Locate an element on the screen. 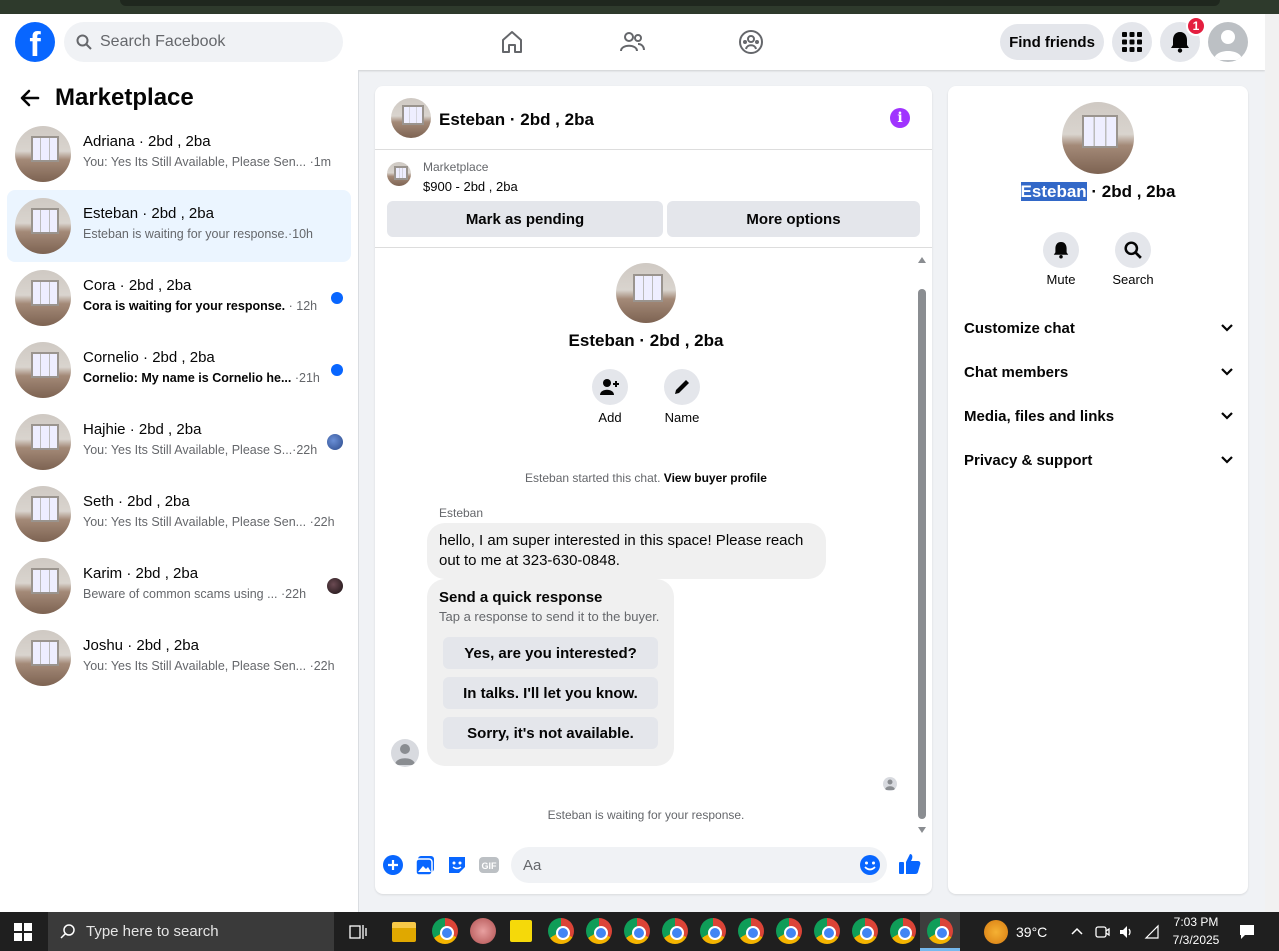 The height and width of the screenshot is (951, 1279). message-input: Aa is located at coordinates (699, 865).